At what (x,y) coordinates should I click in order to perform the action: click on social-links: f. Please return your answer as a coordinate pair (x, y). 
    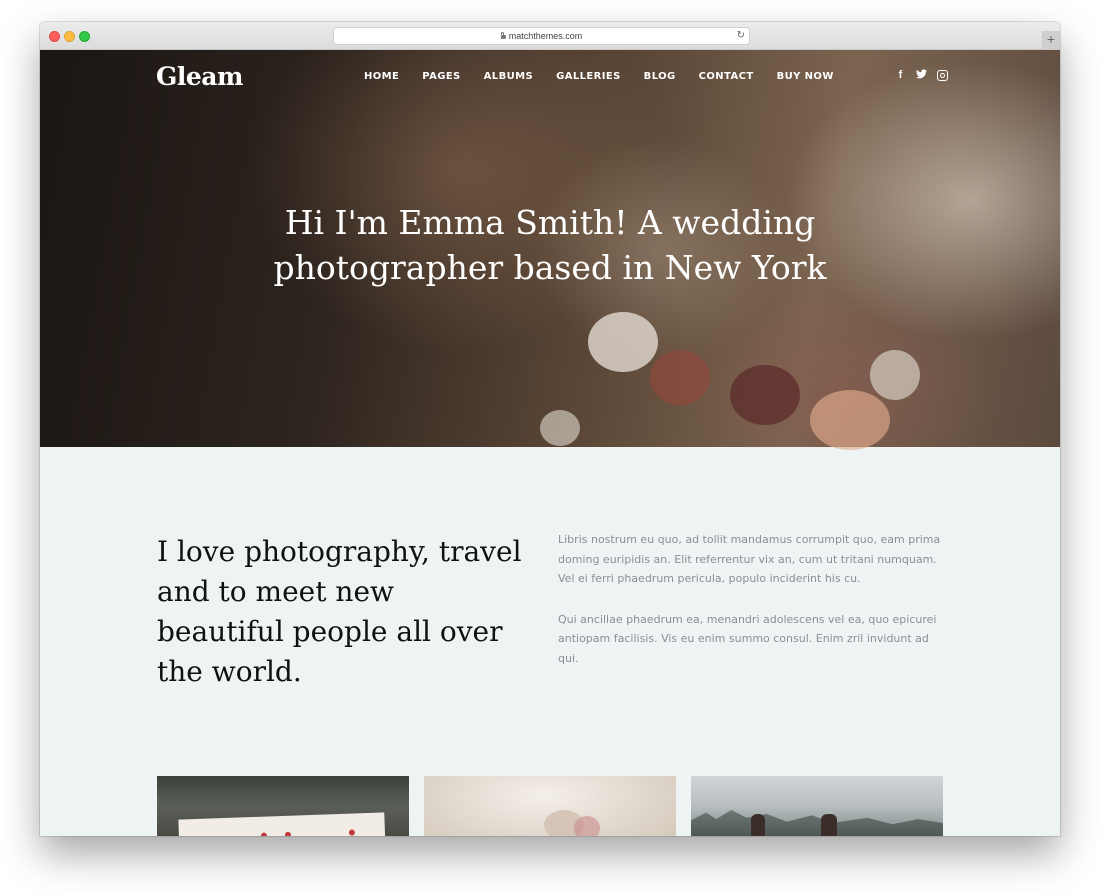
    Looking at the image, I should click on (921, 75).